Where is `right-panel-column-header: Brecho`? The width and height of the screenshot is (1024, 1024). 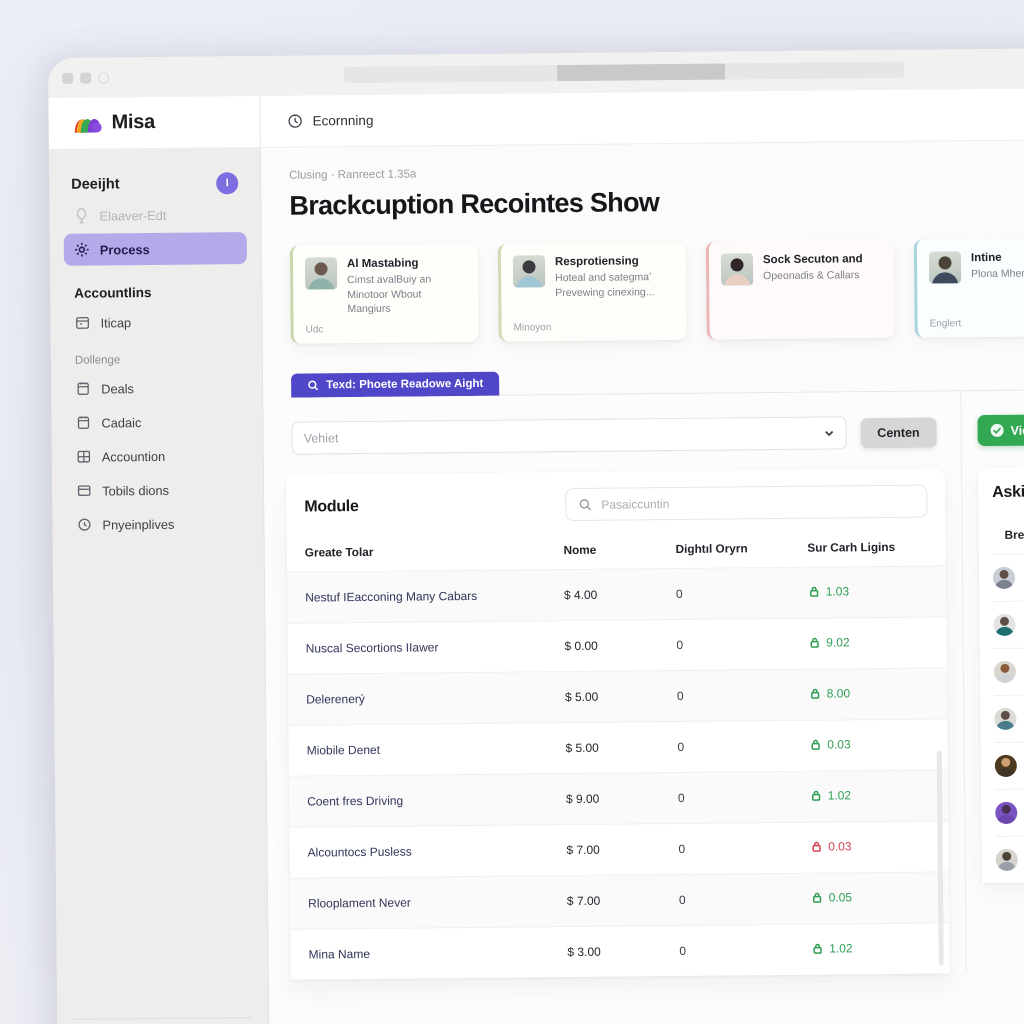 right-panel-column-header: Brecho is located at coordinates (1008, 527).